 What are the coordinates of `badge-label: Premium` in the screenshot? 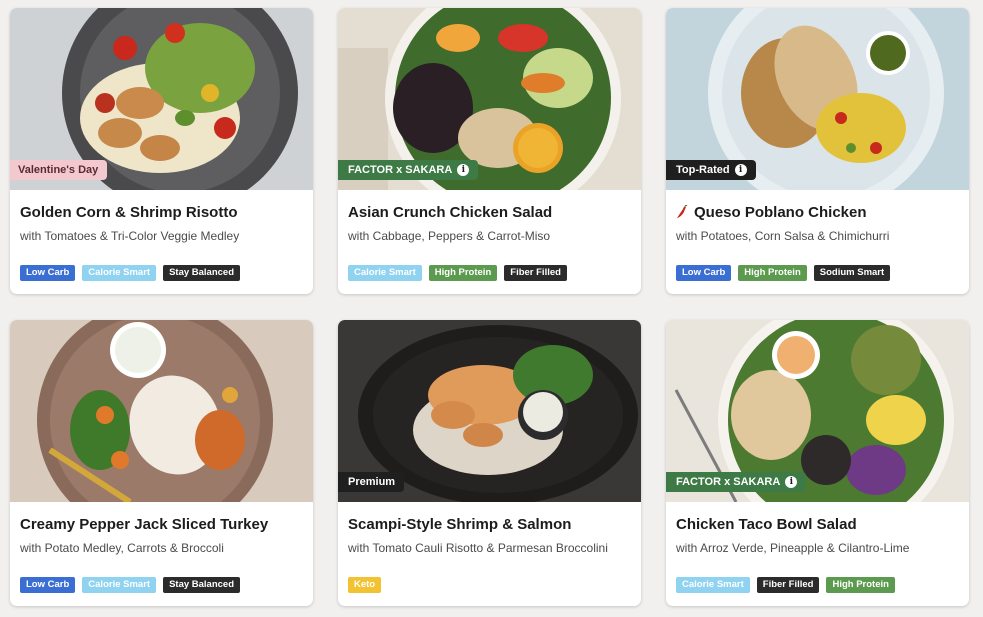 It's located at (372, 482).